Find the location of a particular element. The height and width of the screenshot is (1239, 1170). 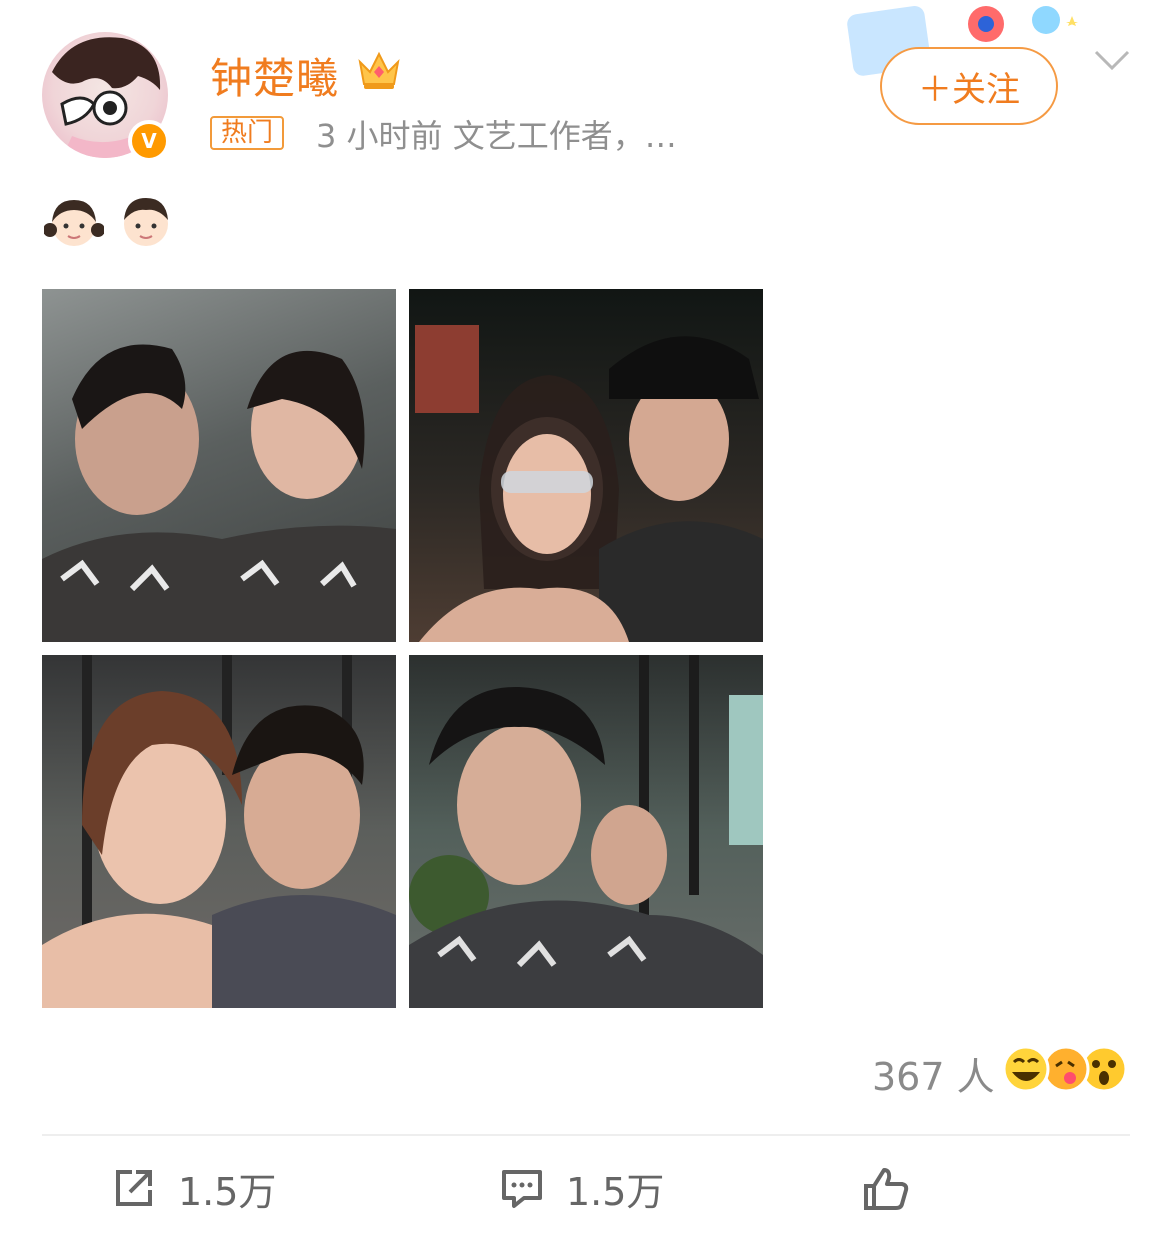

photo-selfie-4-icon is located at coordinates (586, 831).